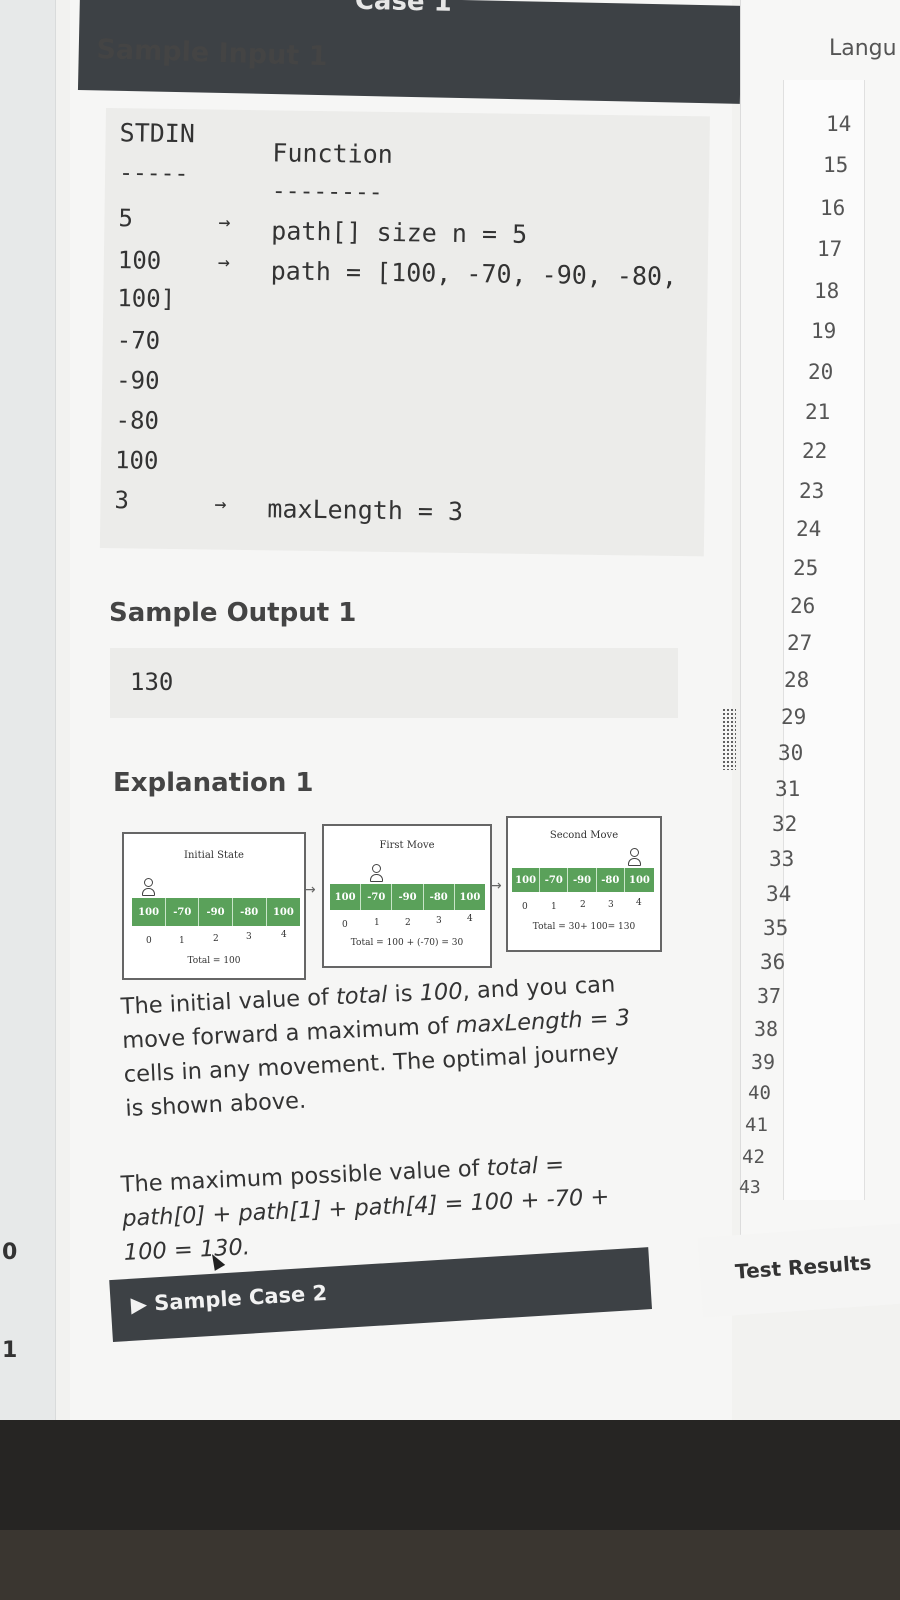  What do you see at coordinates (769, 996) in the screenshot?
I see `line-number: 37` at bounding box center [769, 996].